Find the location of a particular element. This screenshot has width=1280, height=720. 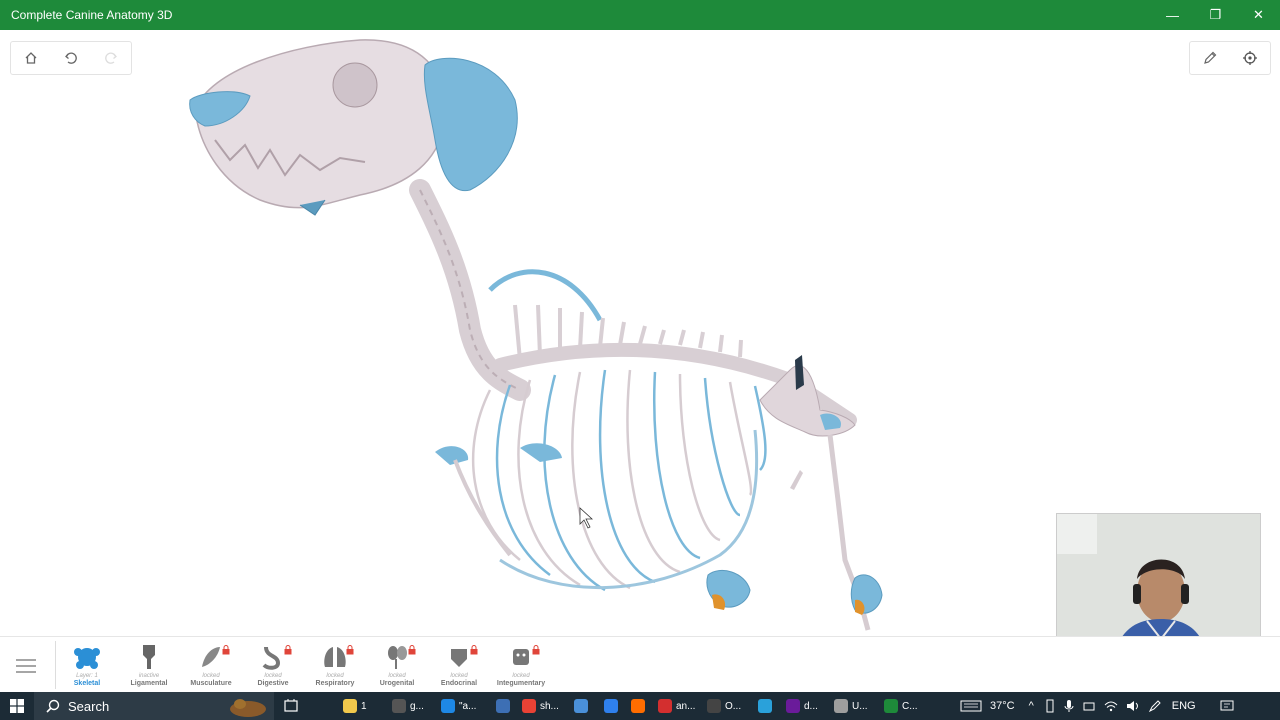

layer-name: Musculature is located at coordinates (211, 683).